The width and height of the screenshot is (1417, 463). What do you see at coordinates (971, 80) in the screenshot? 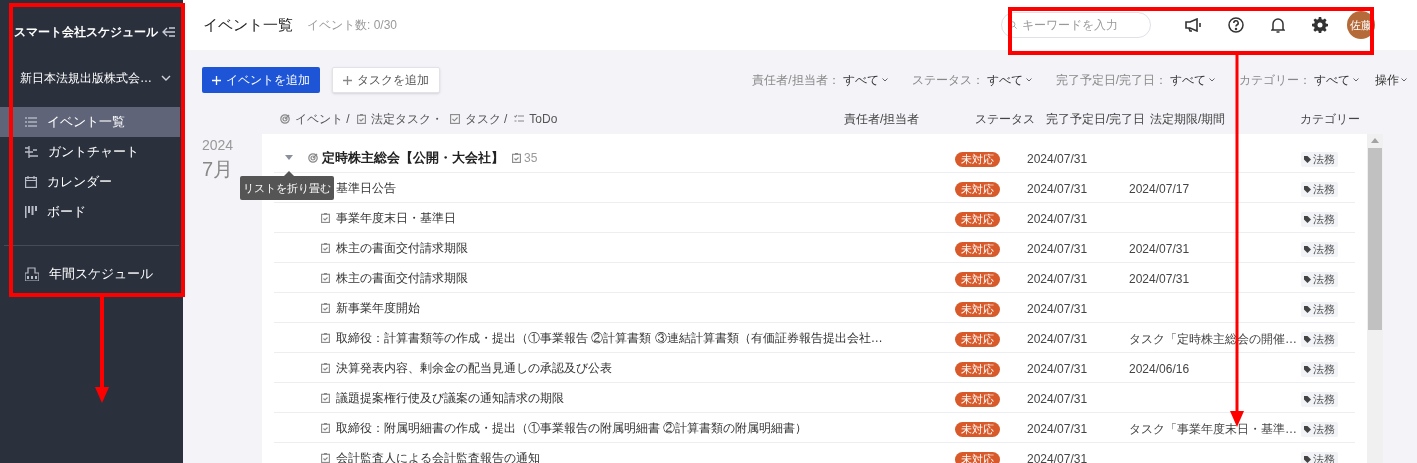
I see `filter-dropdown: ステータス： すべて` at bounding box center [971, 80].